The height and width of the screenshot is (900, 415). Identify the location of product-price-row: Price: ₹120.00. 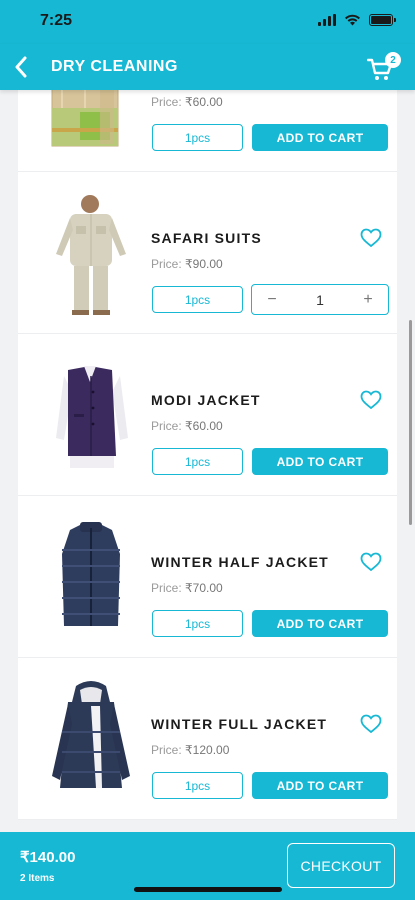
(190, 750).